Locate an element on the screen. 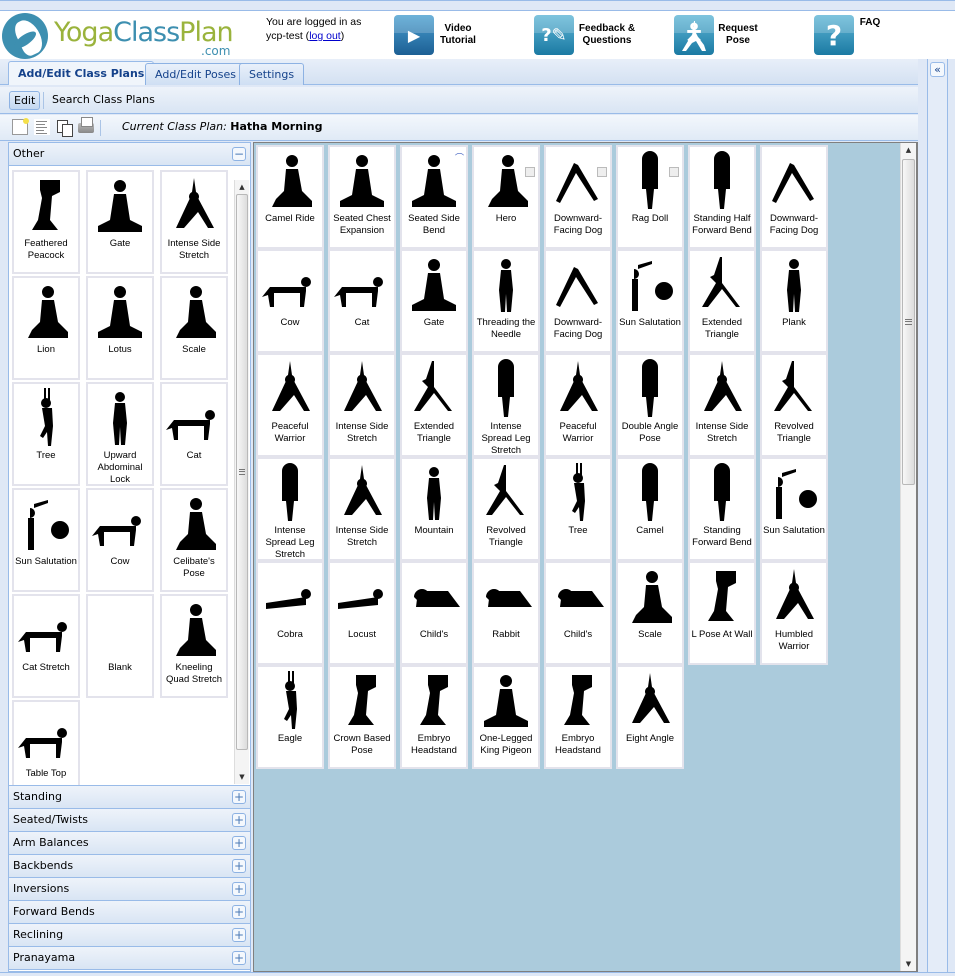 Image resolution: width=955 pixels, height=976 pixels. pose-card-eagle: Eagle is located at coordinates (290, 717).